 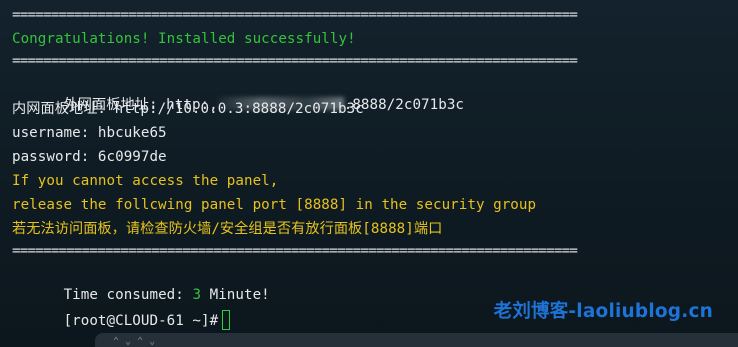 What do you see at coordinates (134, 341) in the screenshot?
I see `status-bar-icon: ⌃ ⌄ ⌃ ⌄` at bounding box center [134, 341].